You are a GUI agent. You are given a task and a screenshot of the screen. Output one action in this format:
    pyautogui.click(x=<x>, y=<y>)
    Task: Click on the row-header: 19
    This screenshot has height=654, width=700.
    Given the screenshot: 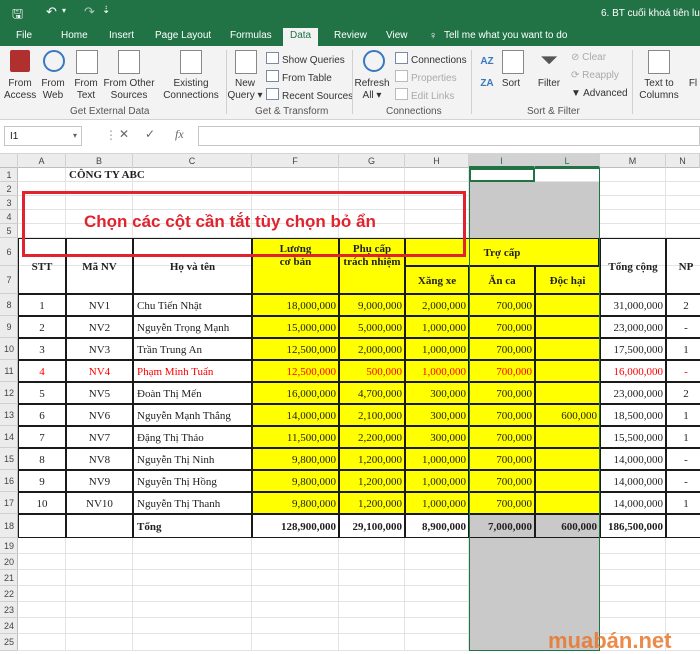 What is the action you would take?
    pyautogui.click(x=9, y=546)
    